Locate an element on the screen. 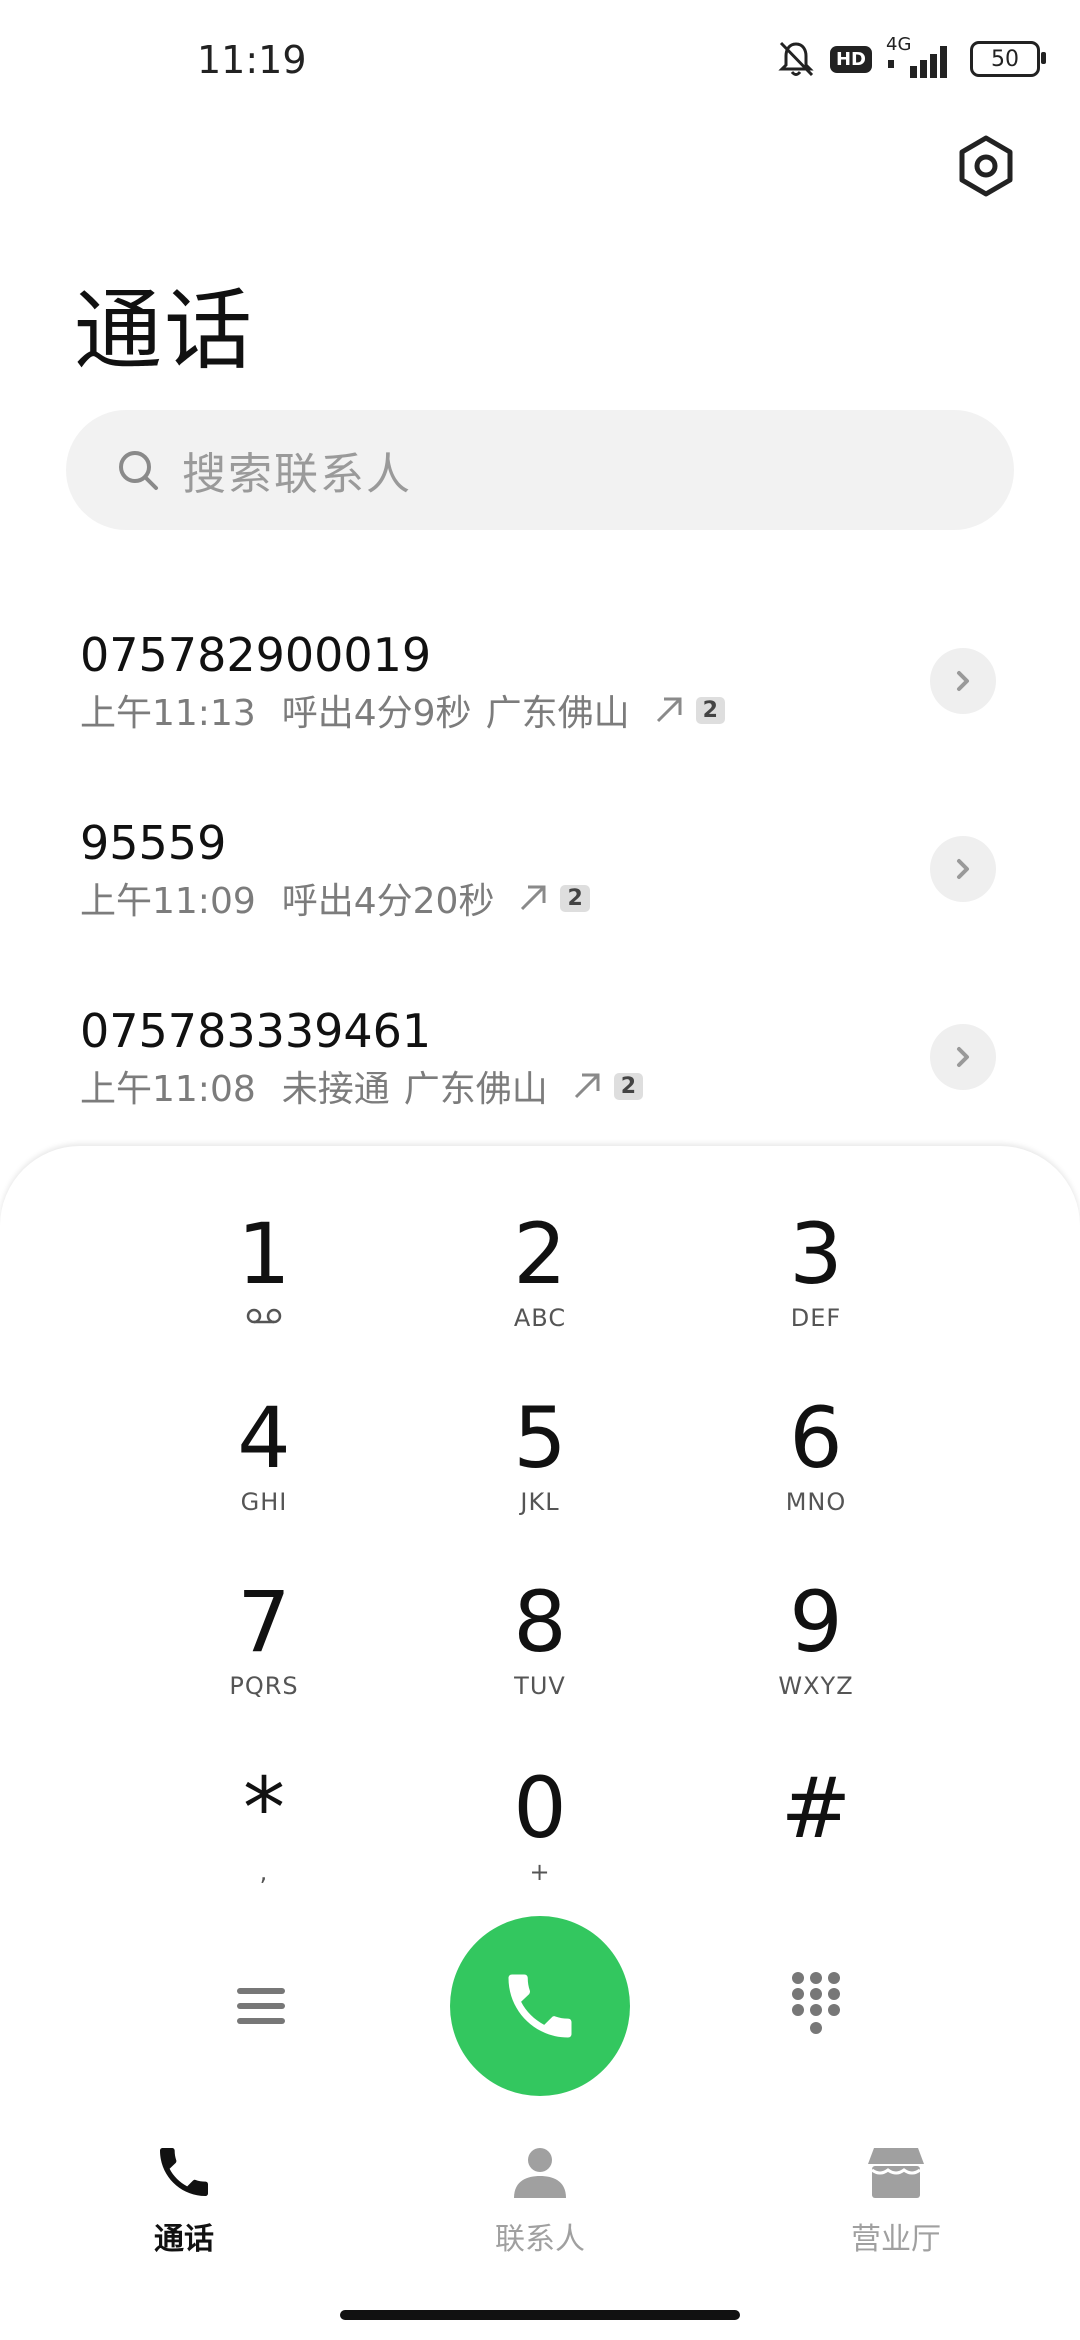  dial-key-7: 7 PQRS is located at coordinates (264, 1649).